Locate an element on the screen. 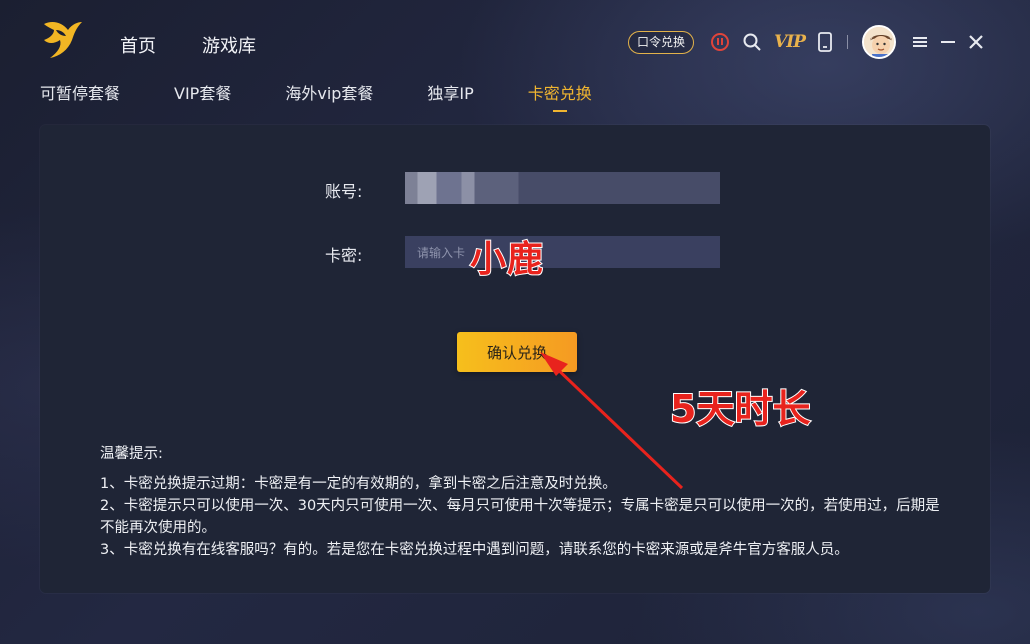  nav-game-library: 游戏库 is located at coordinates (229, 45).